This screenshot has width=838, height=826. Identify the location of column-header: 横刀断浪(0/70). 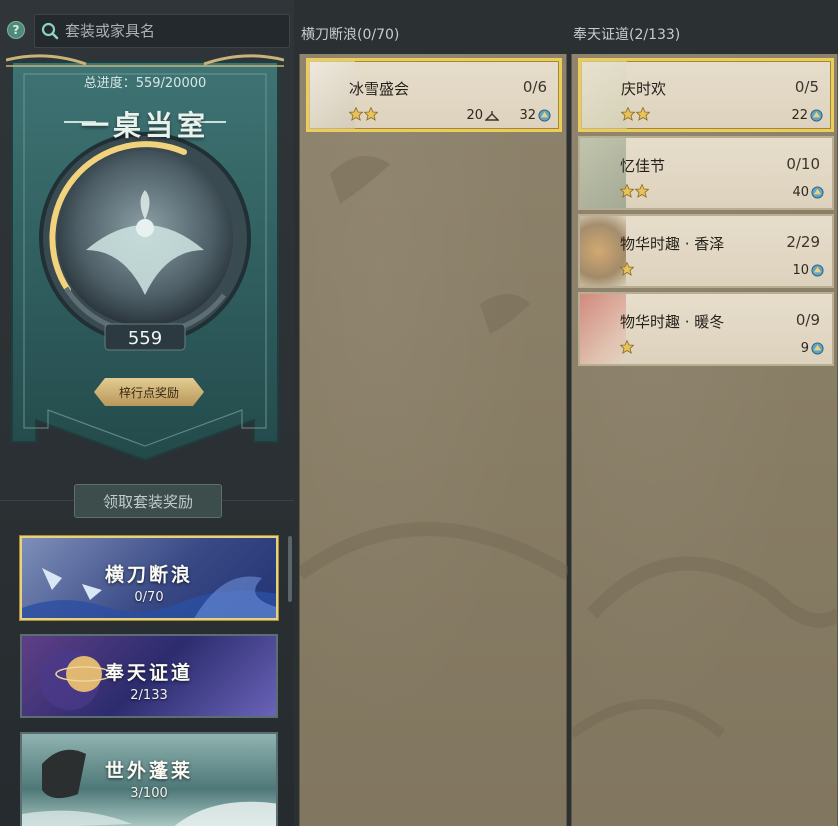
(350, 35).